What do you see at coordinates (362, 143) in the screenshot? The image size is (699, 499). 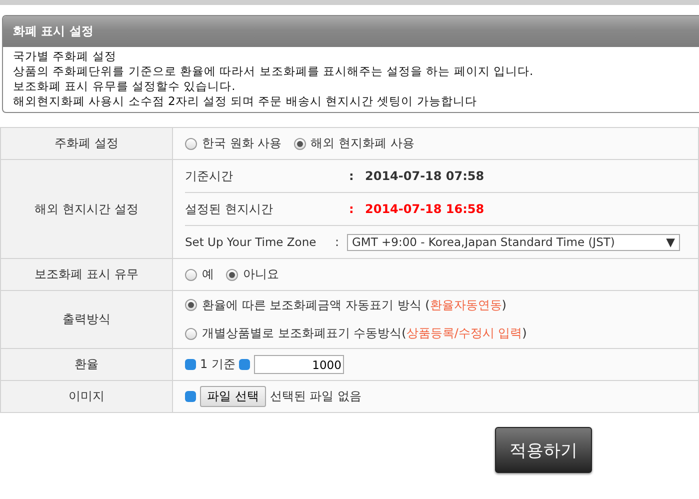 I see `option-label: 해외 현지화폐 사용` at bounding box center [362, 143].